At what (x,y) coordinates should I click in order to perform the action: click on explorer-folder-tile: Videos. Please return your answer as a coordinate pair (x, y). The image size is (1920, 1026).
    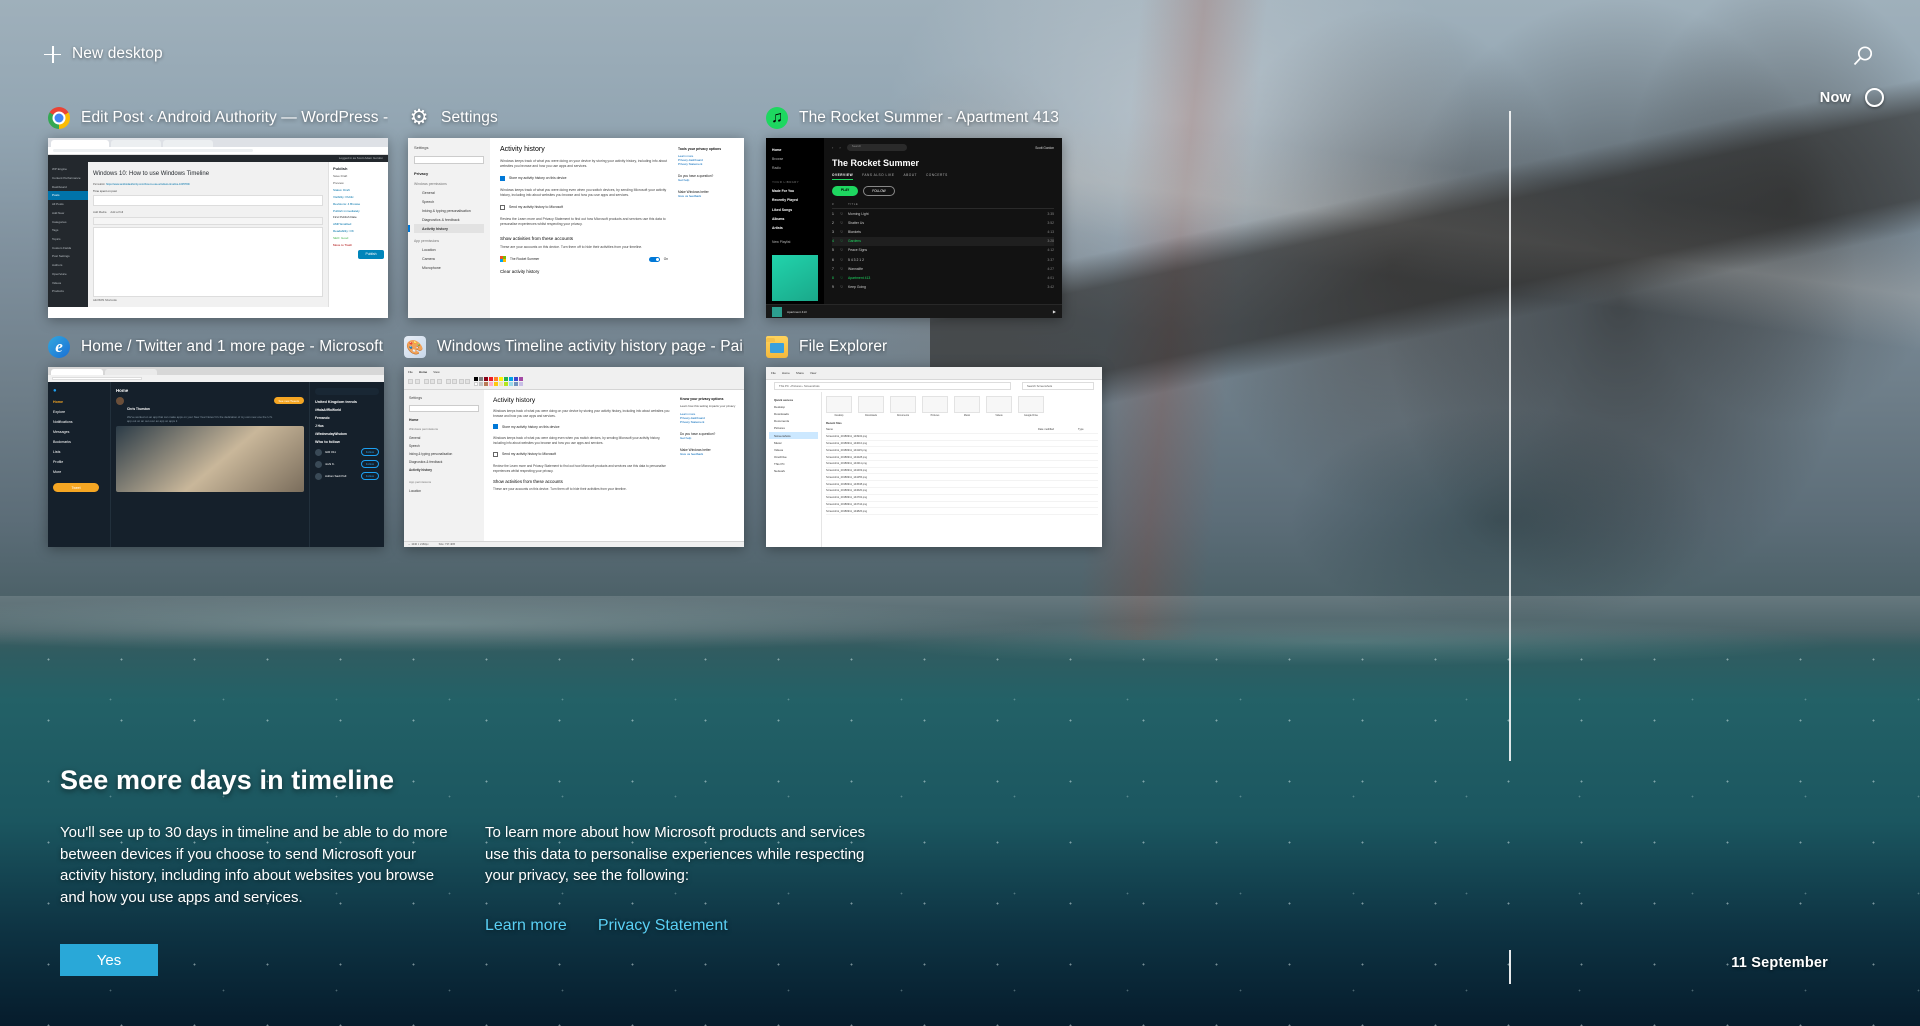
    Looking at the image, I should click on (999, 406).